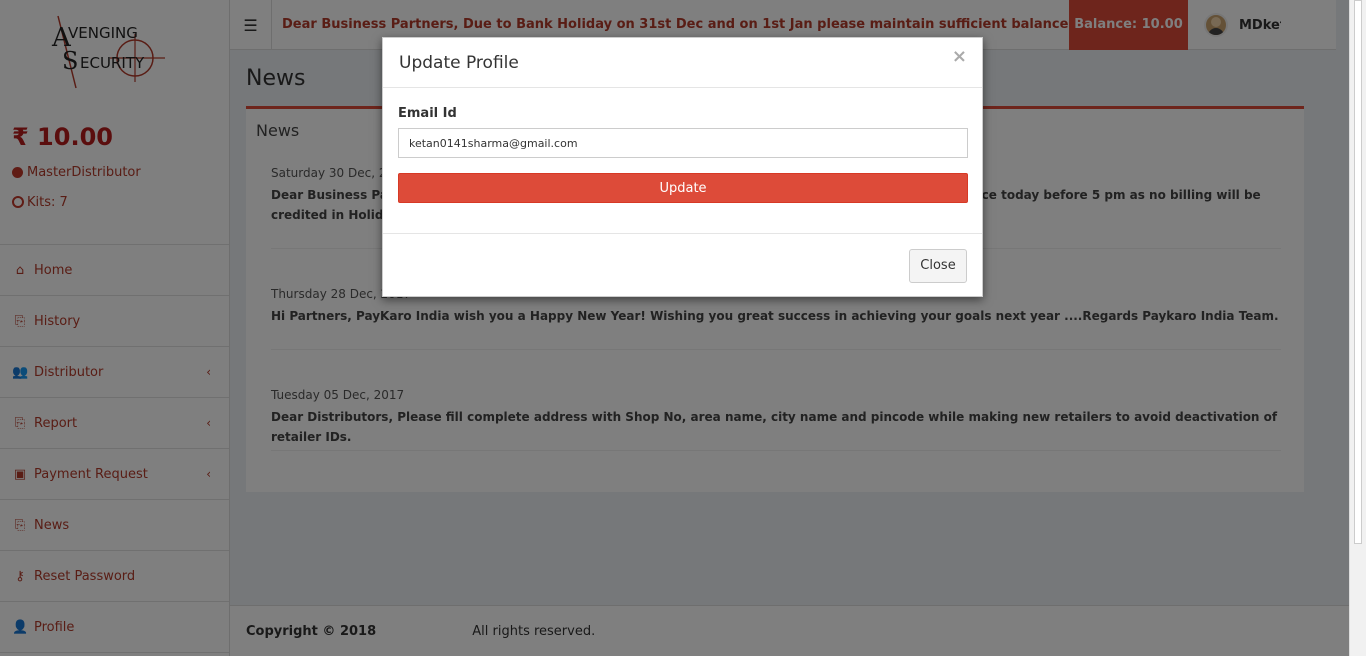  I want to click on page-scrollbar, so click(1357, 328).